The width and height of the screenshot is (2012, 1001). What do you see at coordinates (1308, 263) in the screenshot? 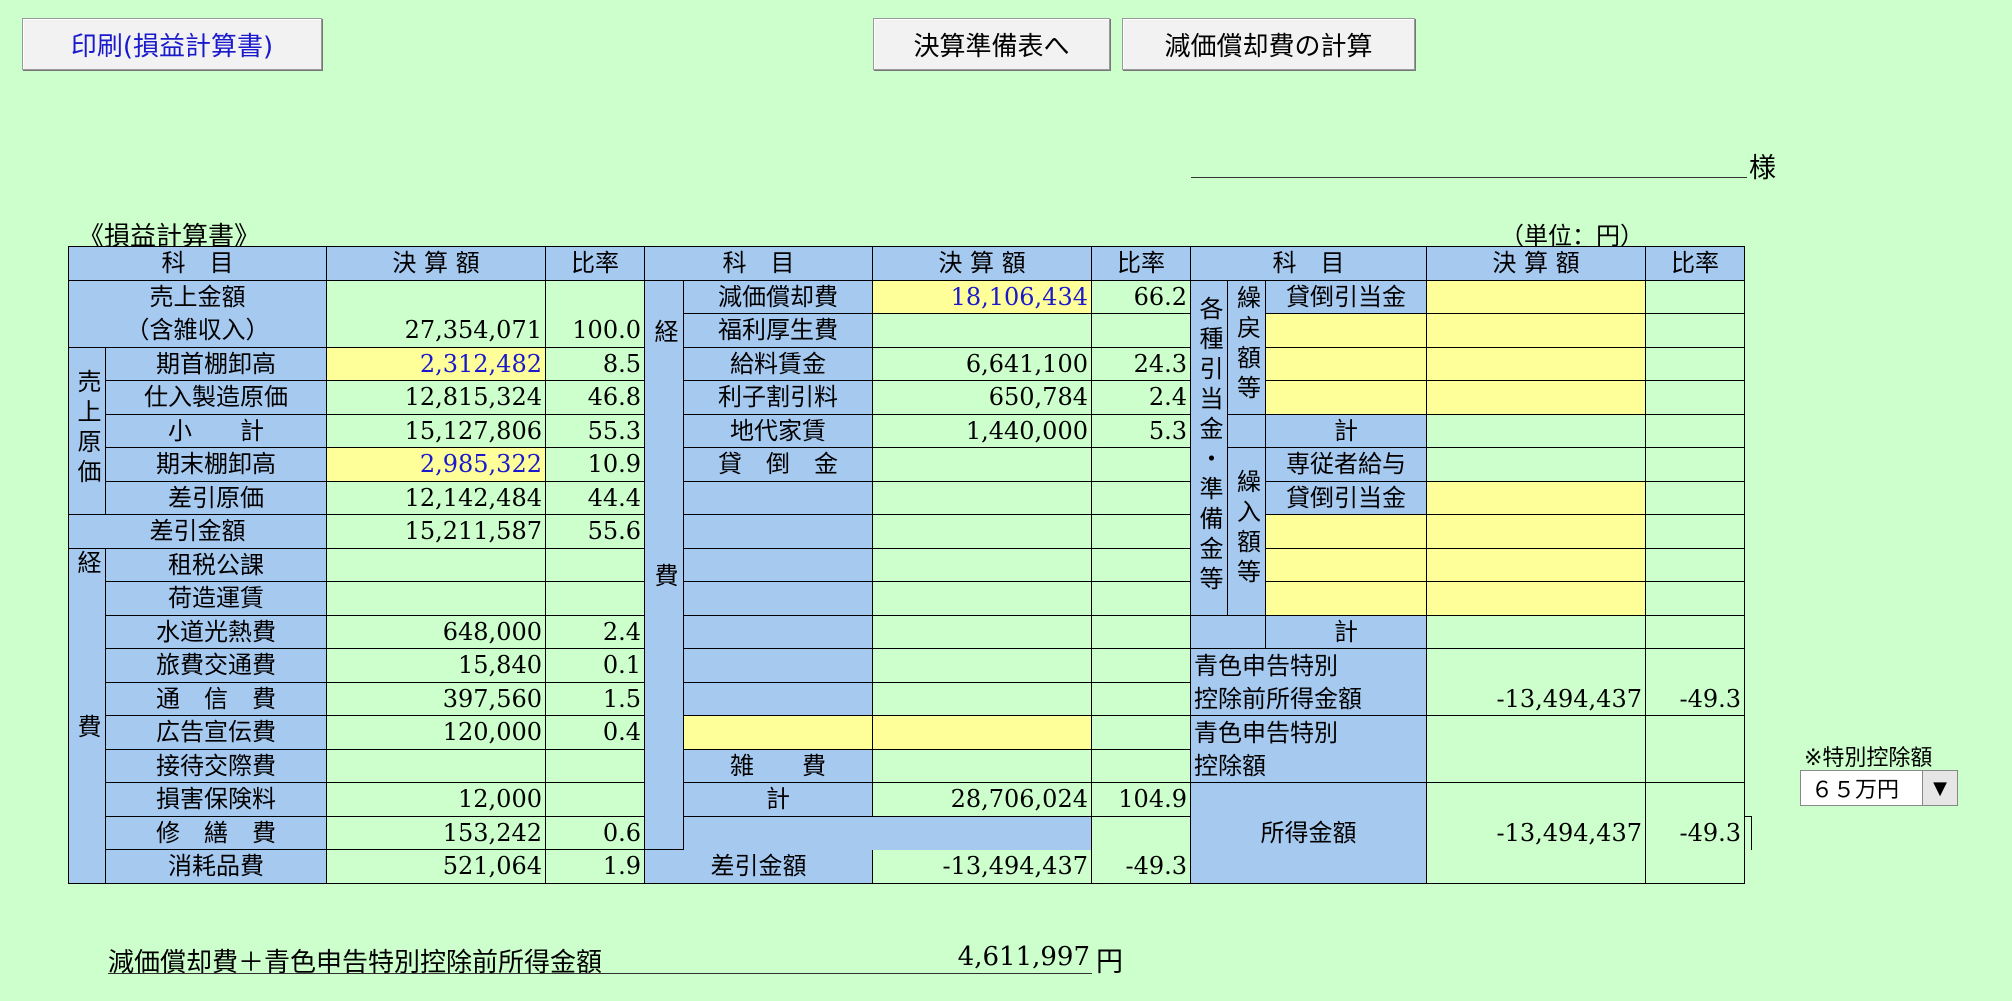
I see `col-subject-3: 科 目` at bounding box center [1308, 263].